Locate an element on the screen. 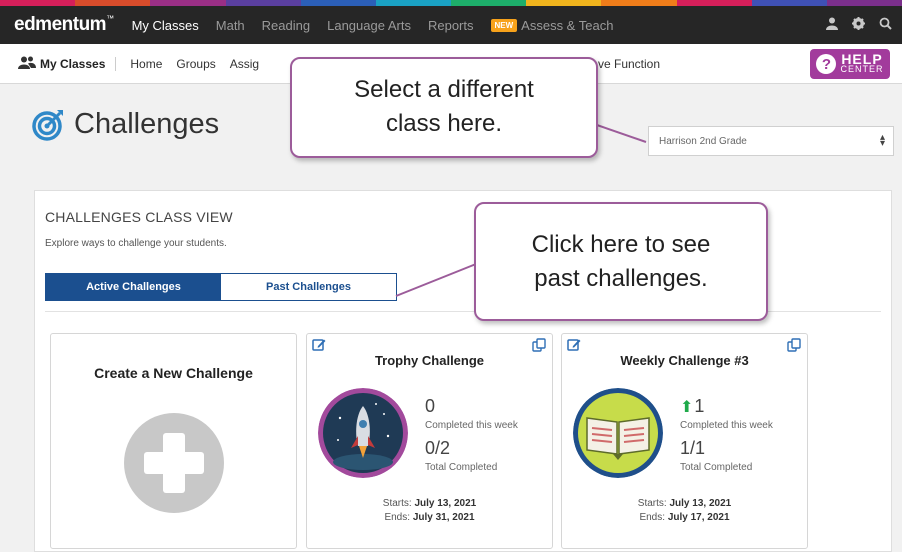 The width and height of the screenshot is (902, 552). user-icon is located at coordinates (832, 25).